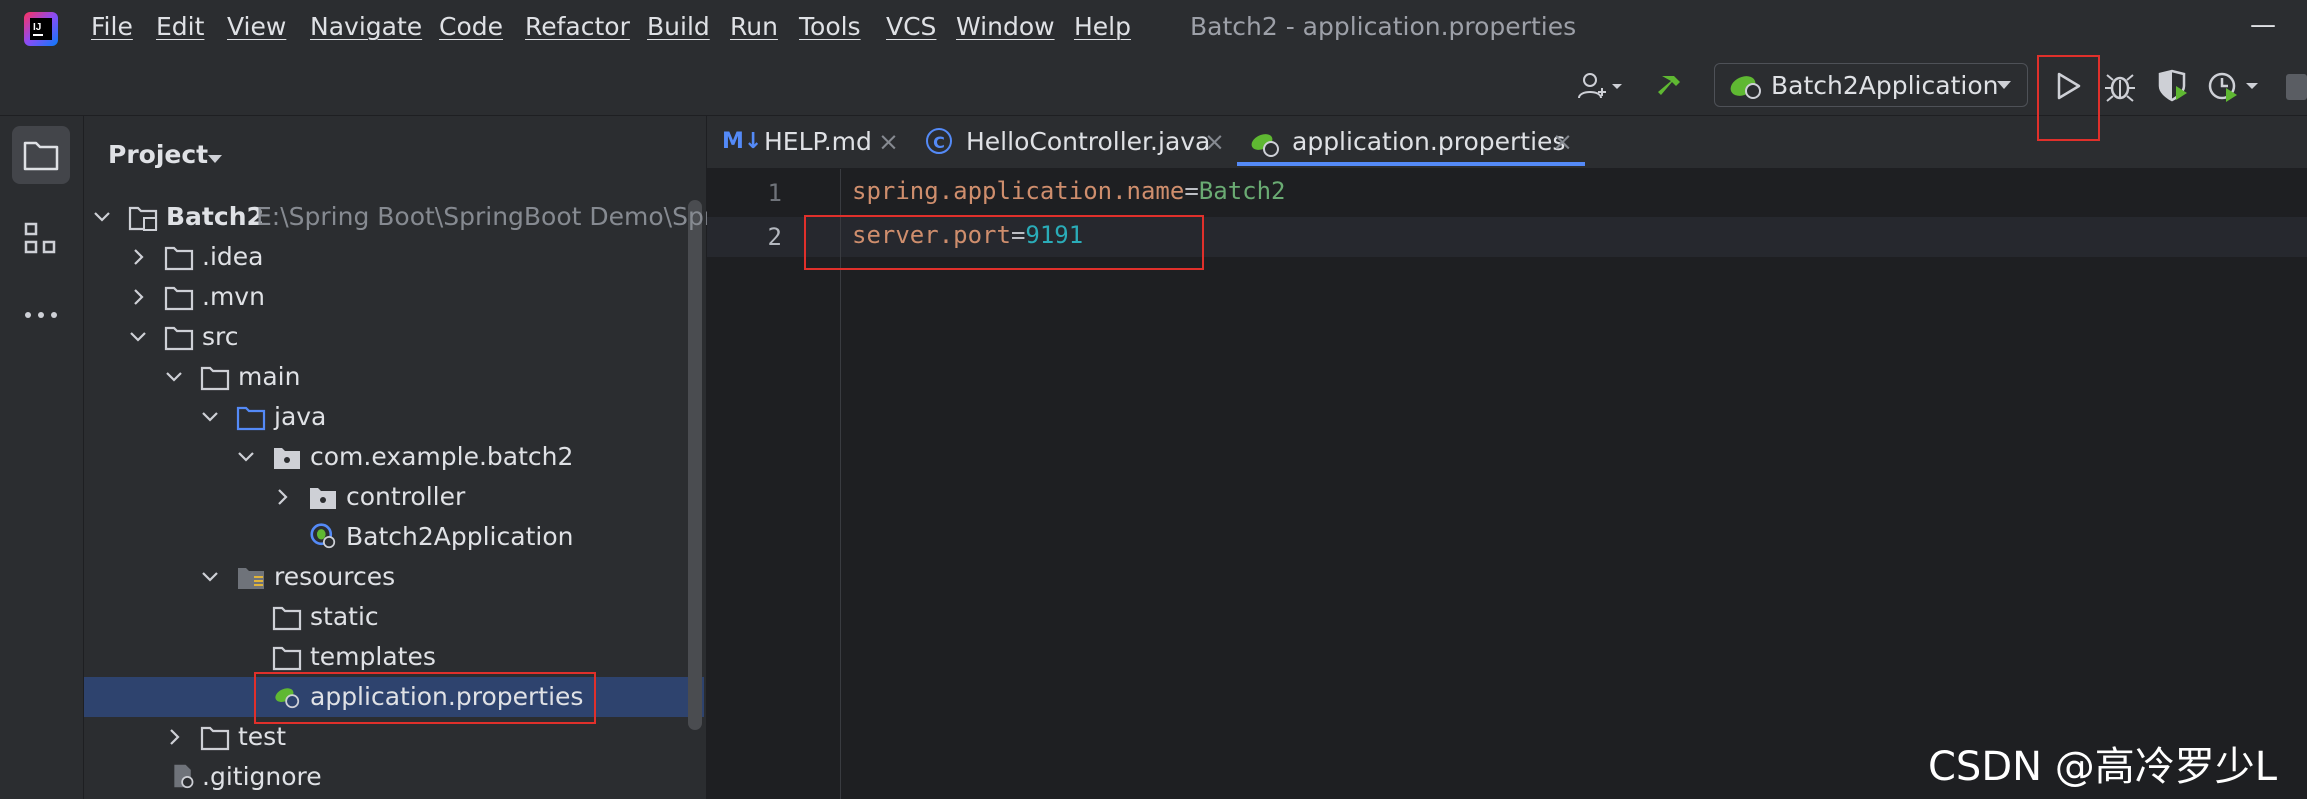 Image resolution: width=2307 pixels, height=799 pixels. I want to click on shield-icon, so click(2172, 85).